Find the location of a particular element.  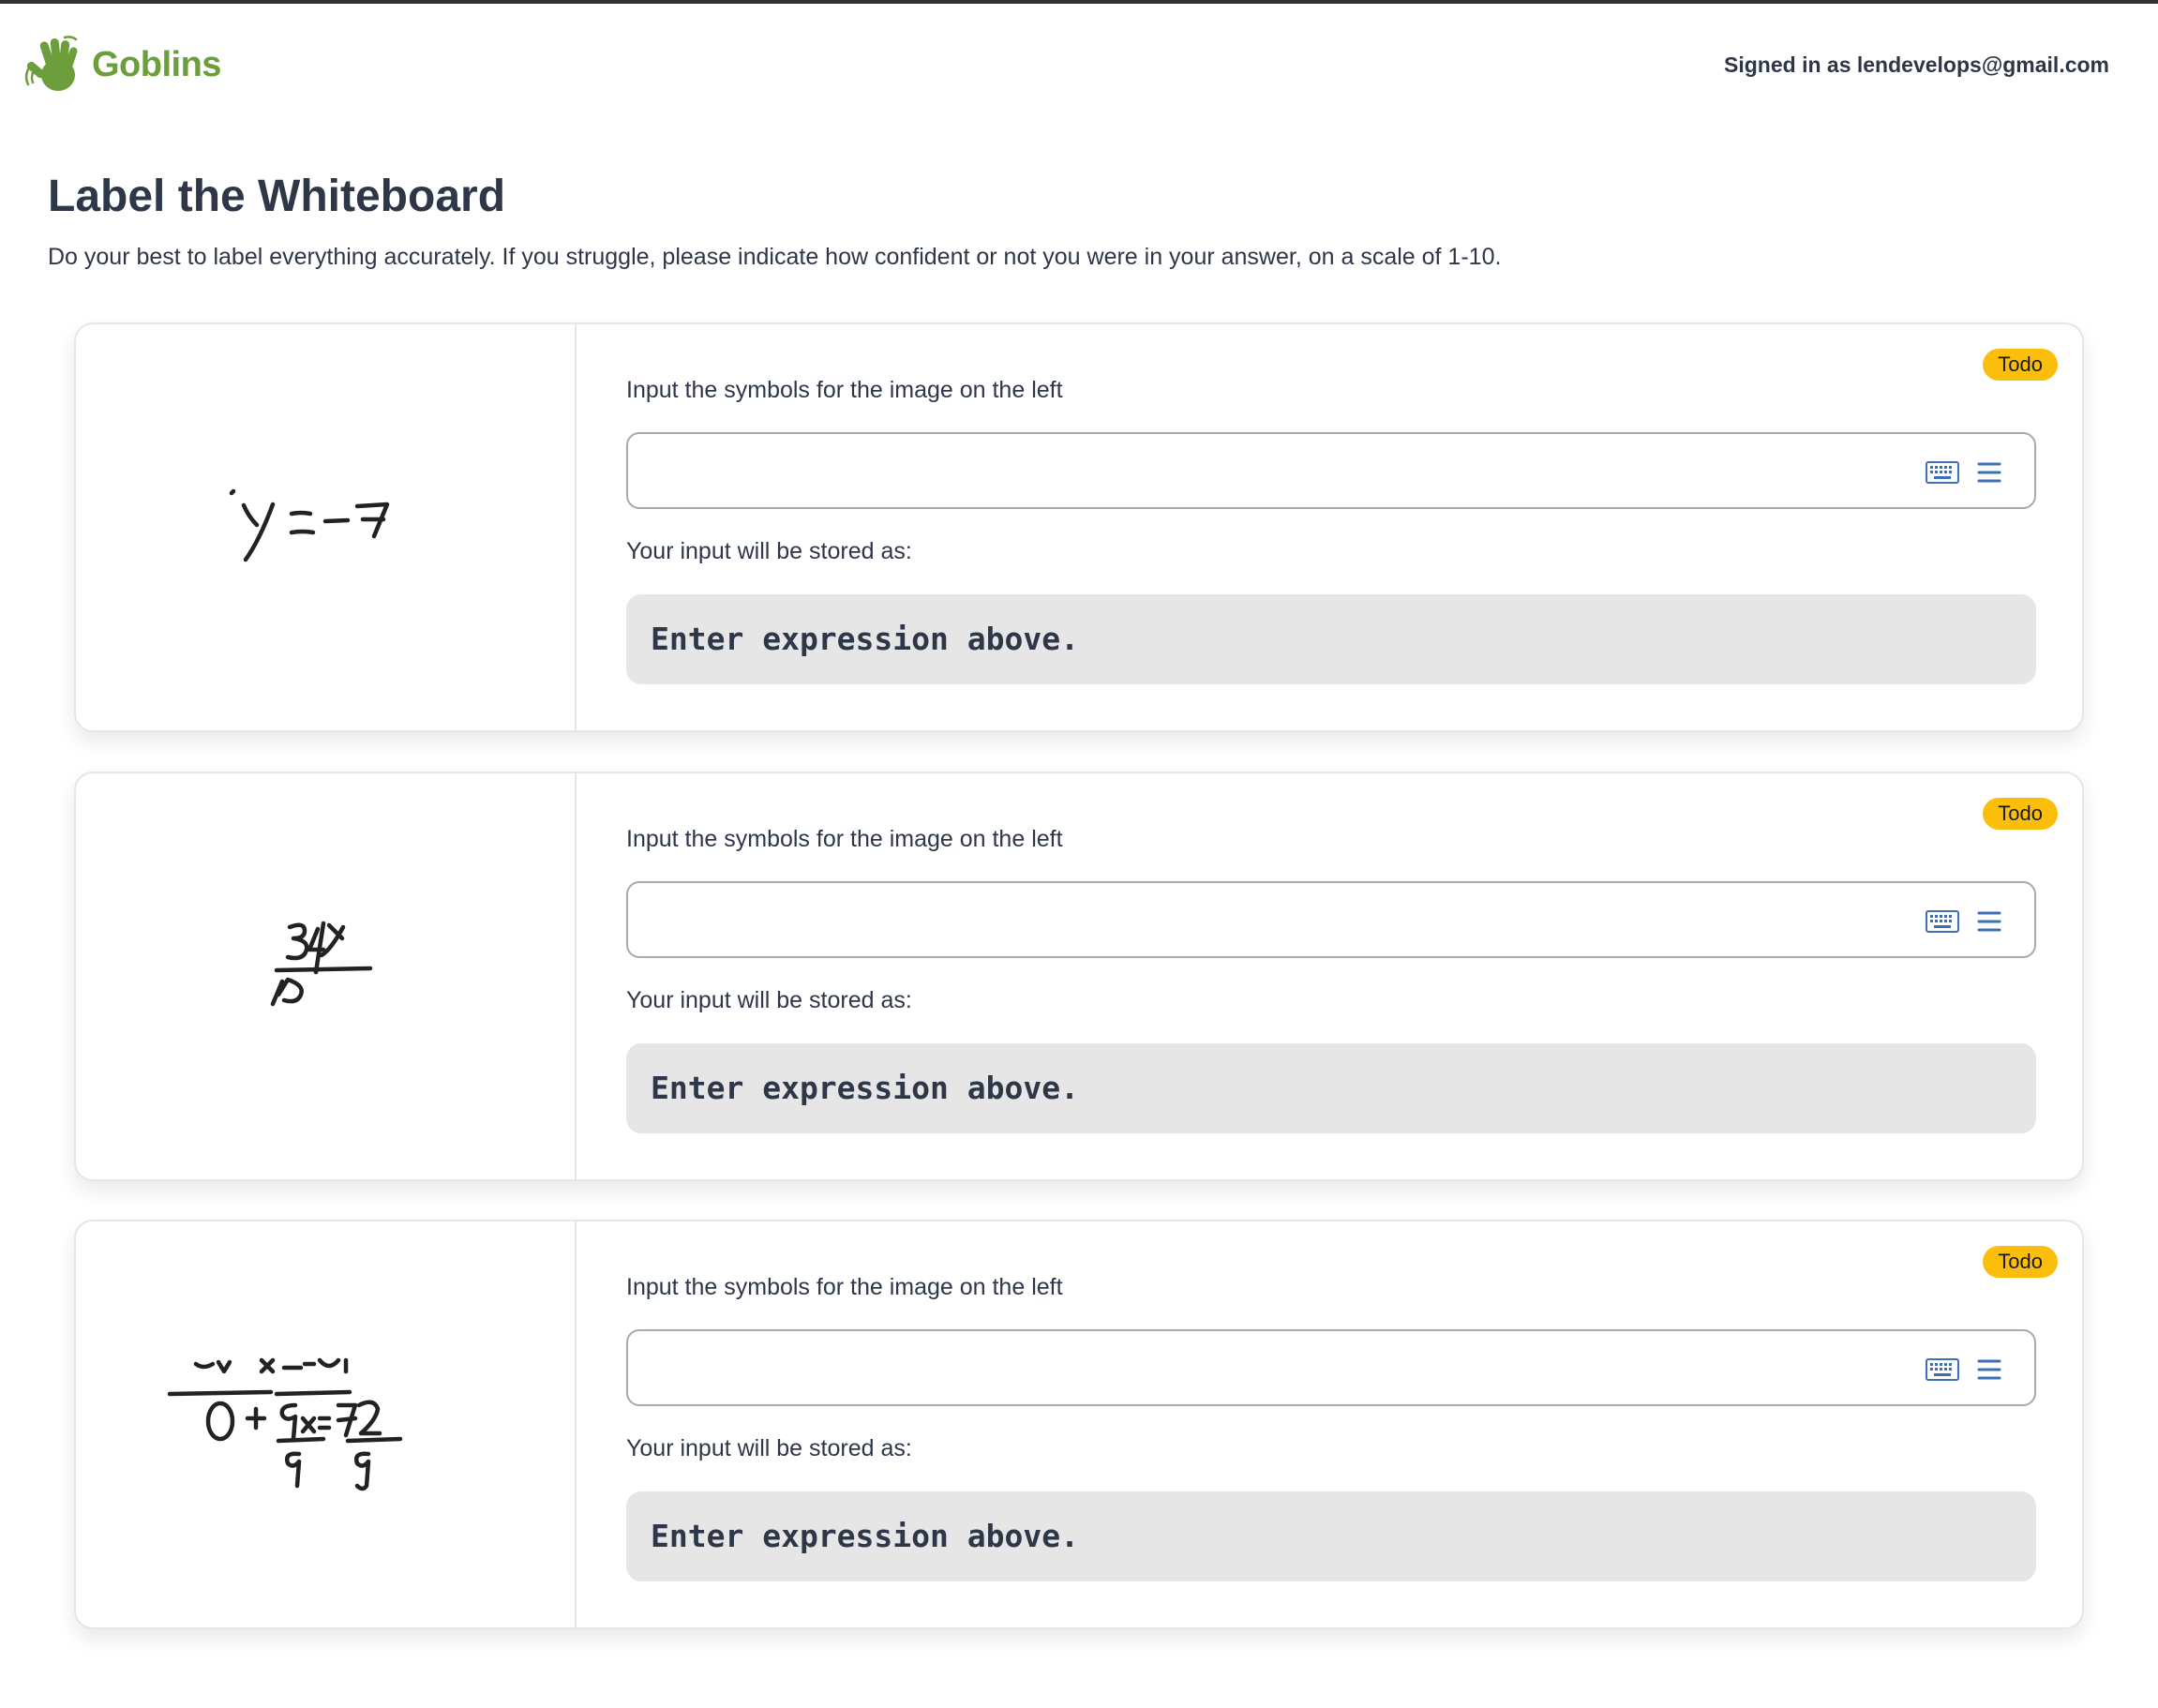

page-title: Label the Whiteboard is located at coordinates (277, 196).